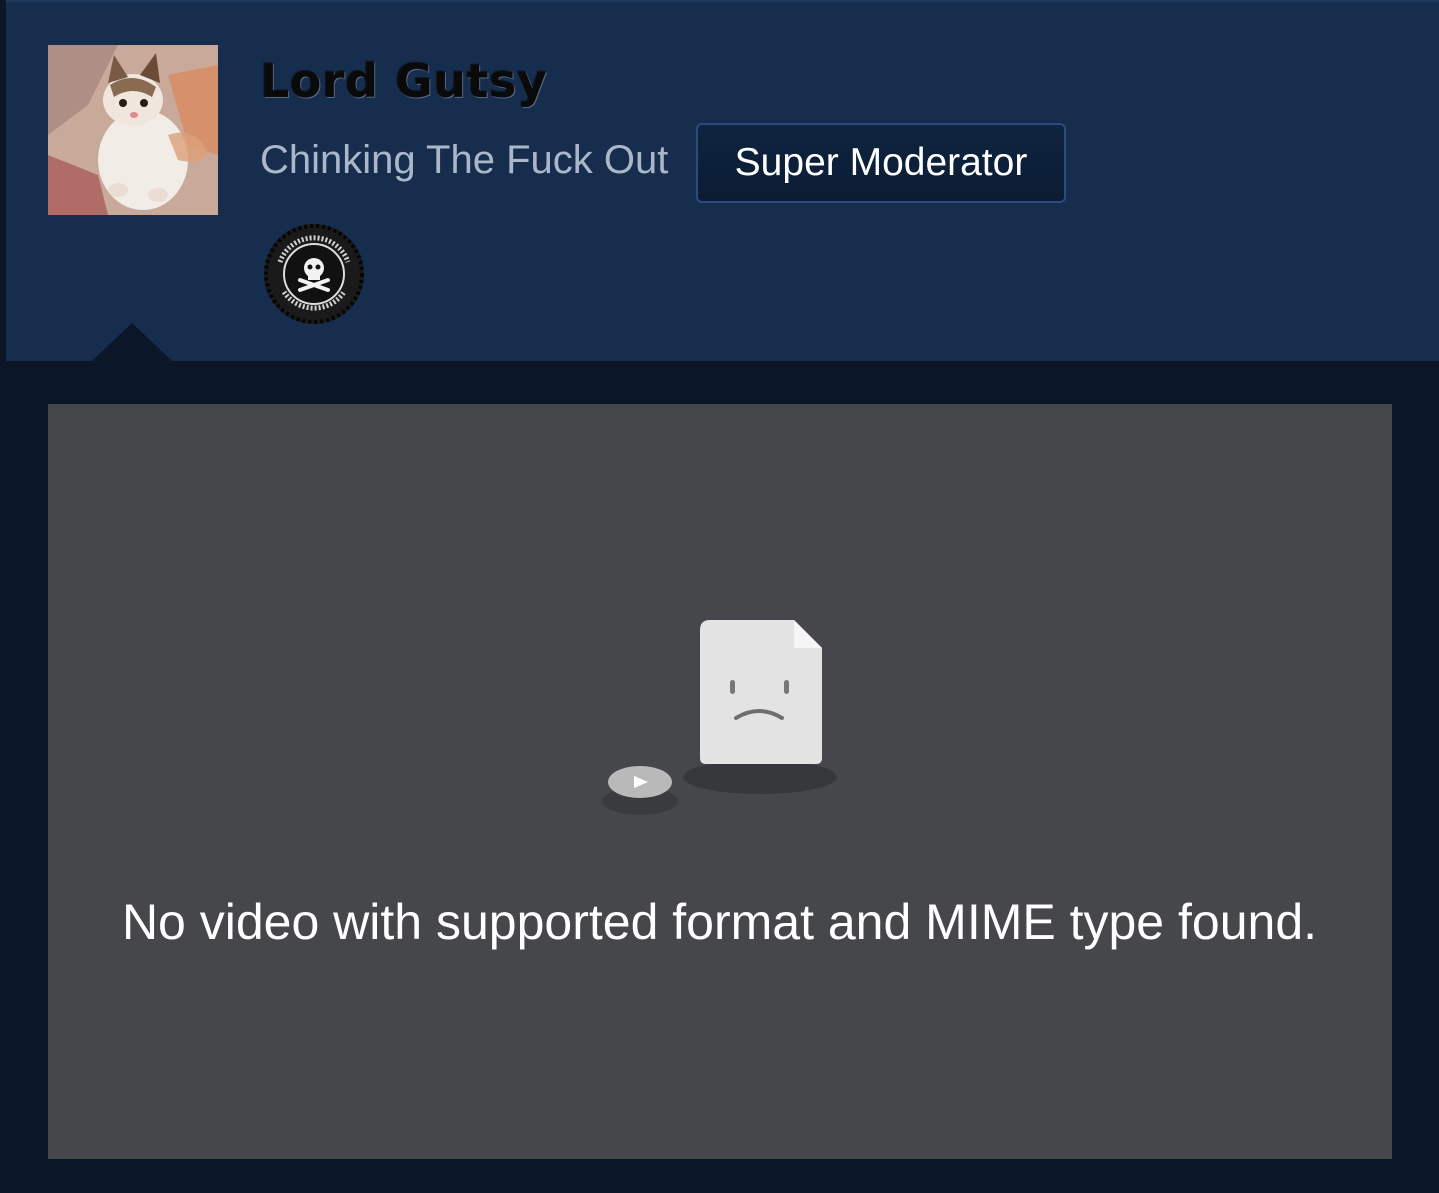  I want to click on username: Lord Gutsy, so click(403, 81).